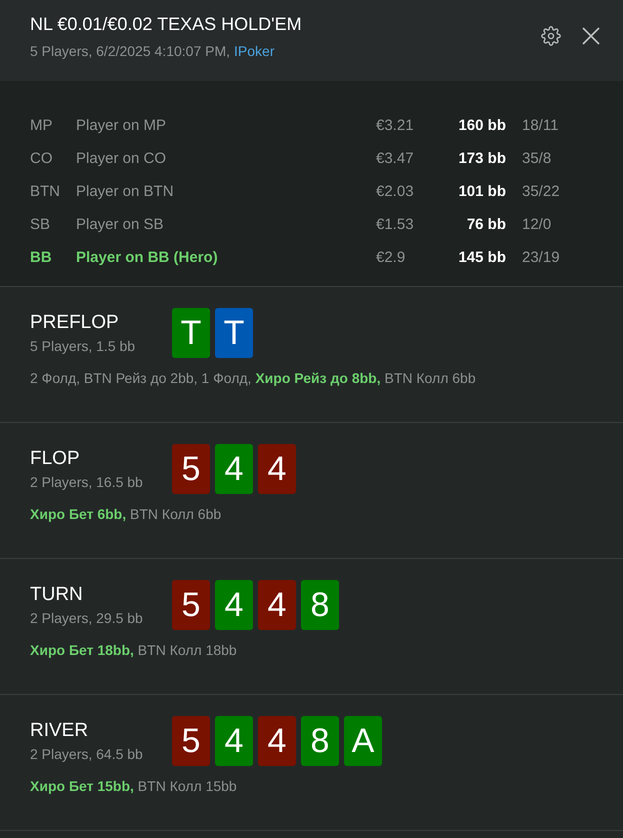  I want to click on player-stats: 35/22, so click(541, 191).